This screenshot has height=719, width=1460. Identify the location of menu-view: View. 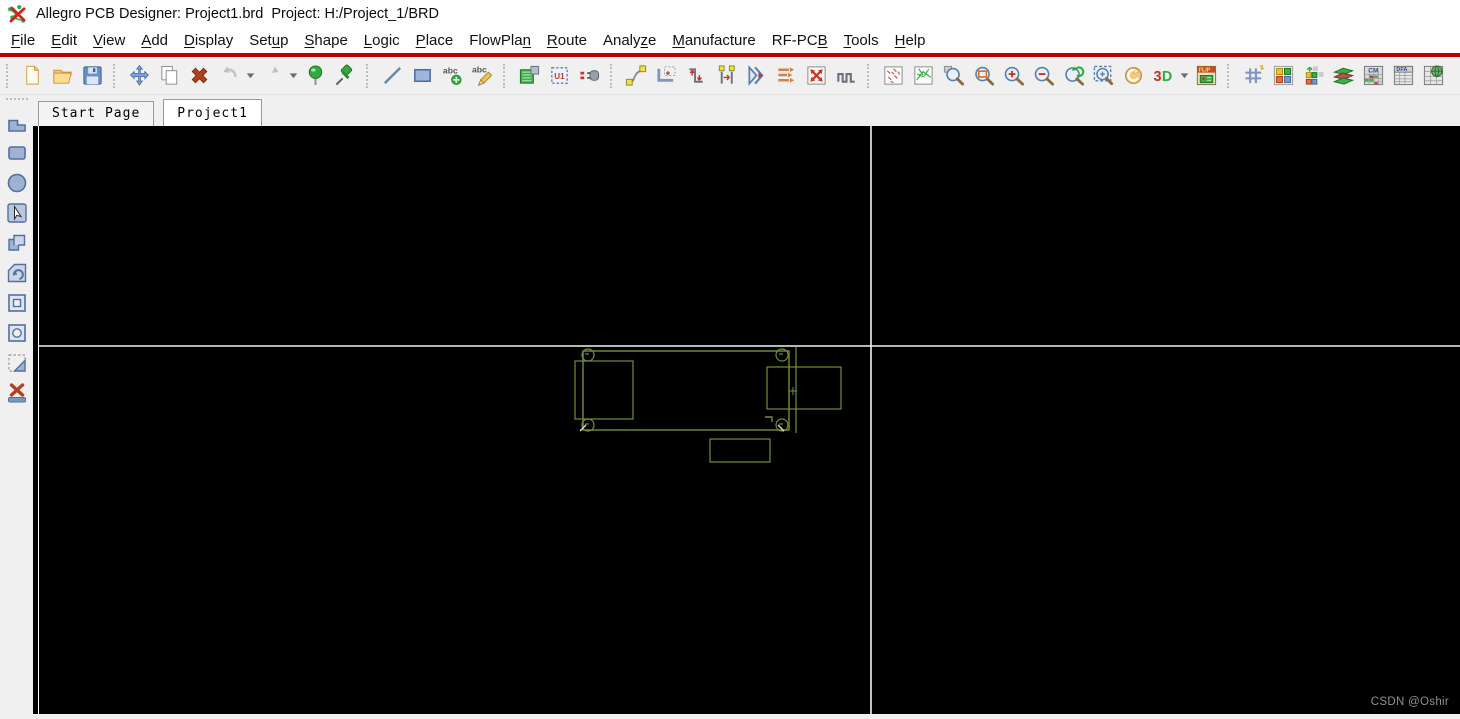
(109, 40).